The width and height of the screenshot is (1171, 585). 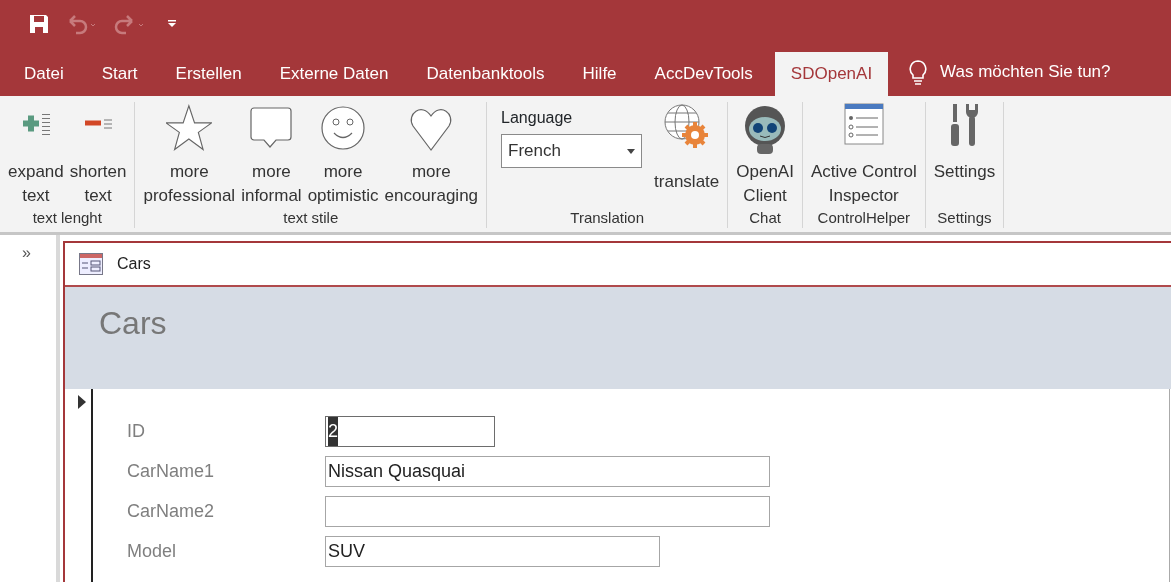 I want to click on input-field, so click(x=547, y=511).